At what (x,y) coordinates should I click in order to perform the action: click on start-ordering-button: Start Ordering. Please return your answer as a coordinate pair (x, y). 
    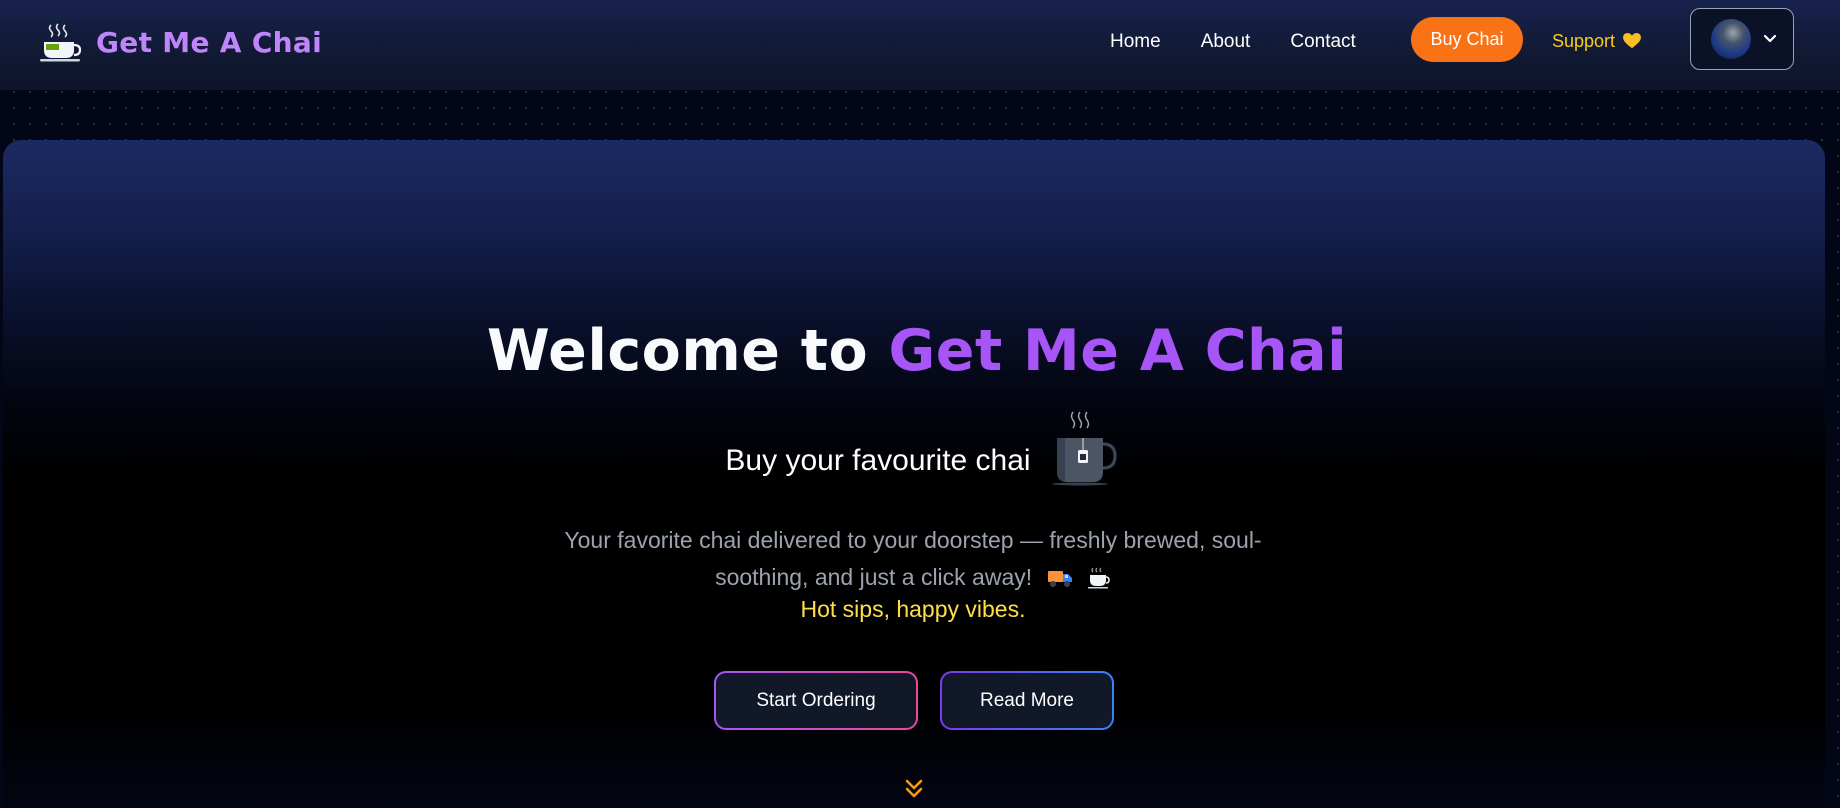
    Looking at the image, I should click on (816, 700).